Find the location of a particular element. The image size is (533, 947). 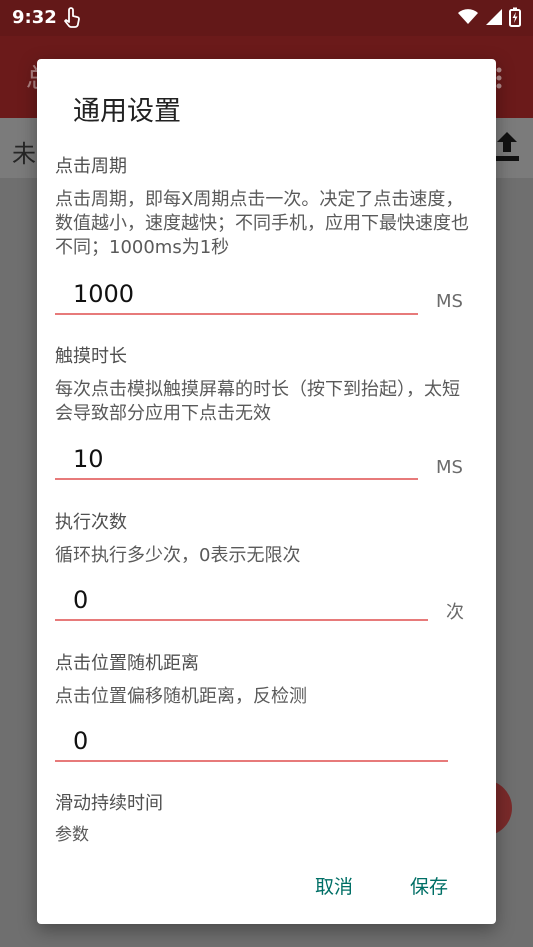

upload-icon is located at coordinates (507, 147).